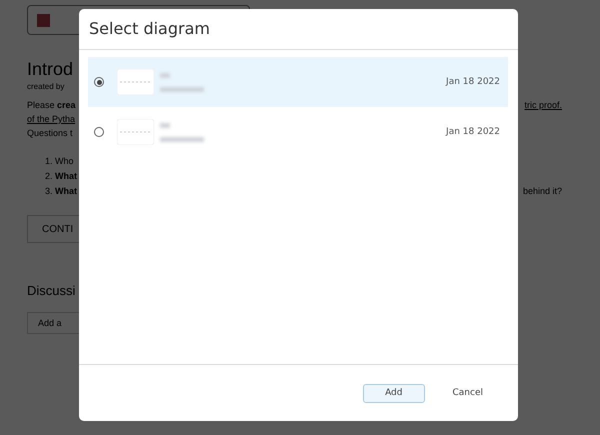 The height and width of the screenshot is (435, 600). I want to click on paragraph-text: Please crea, so click(51, 105).